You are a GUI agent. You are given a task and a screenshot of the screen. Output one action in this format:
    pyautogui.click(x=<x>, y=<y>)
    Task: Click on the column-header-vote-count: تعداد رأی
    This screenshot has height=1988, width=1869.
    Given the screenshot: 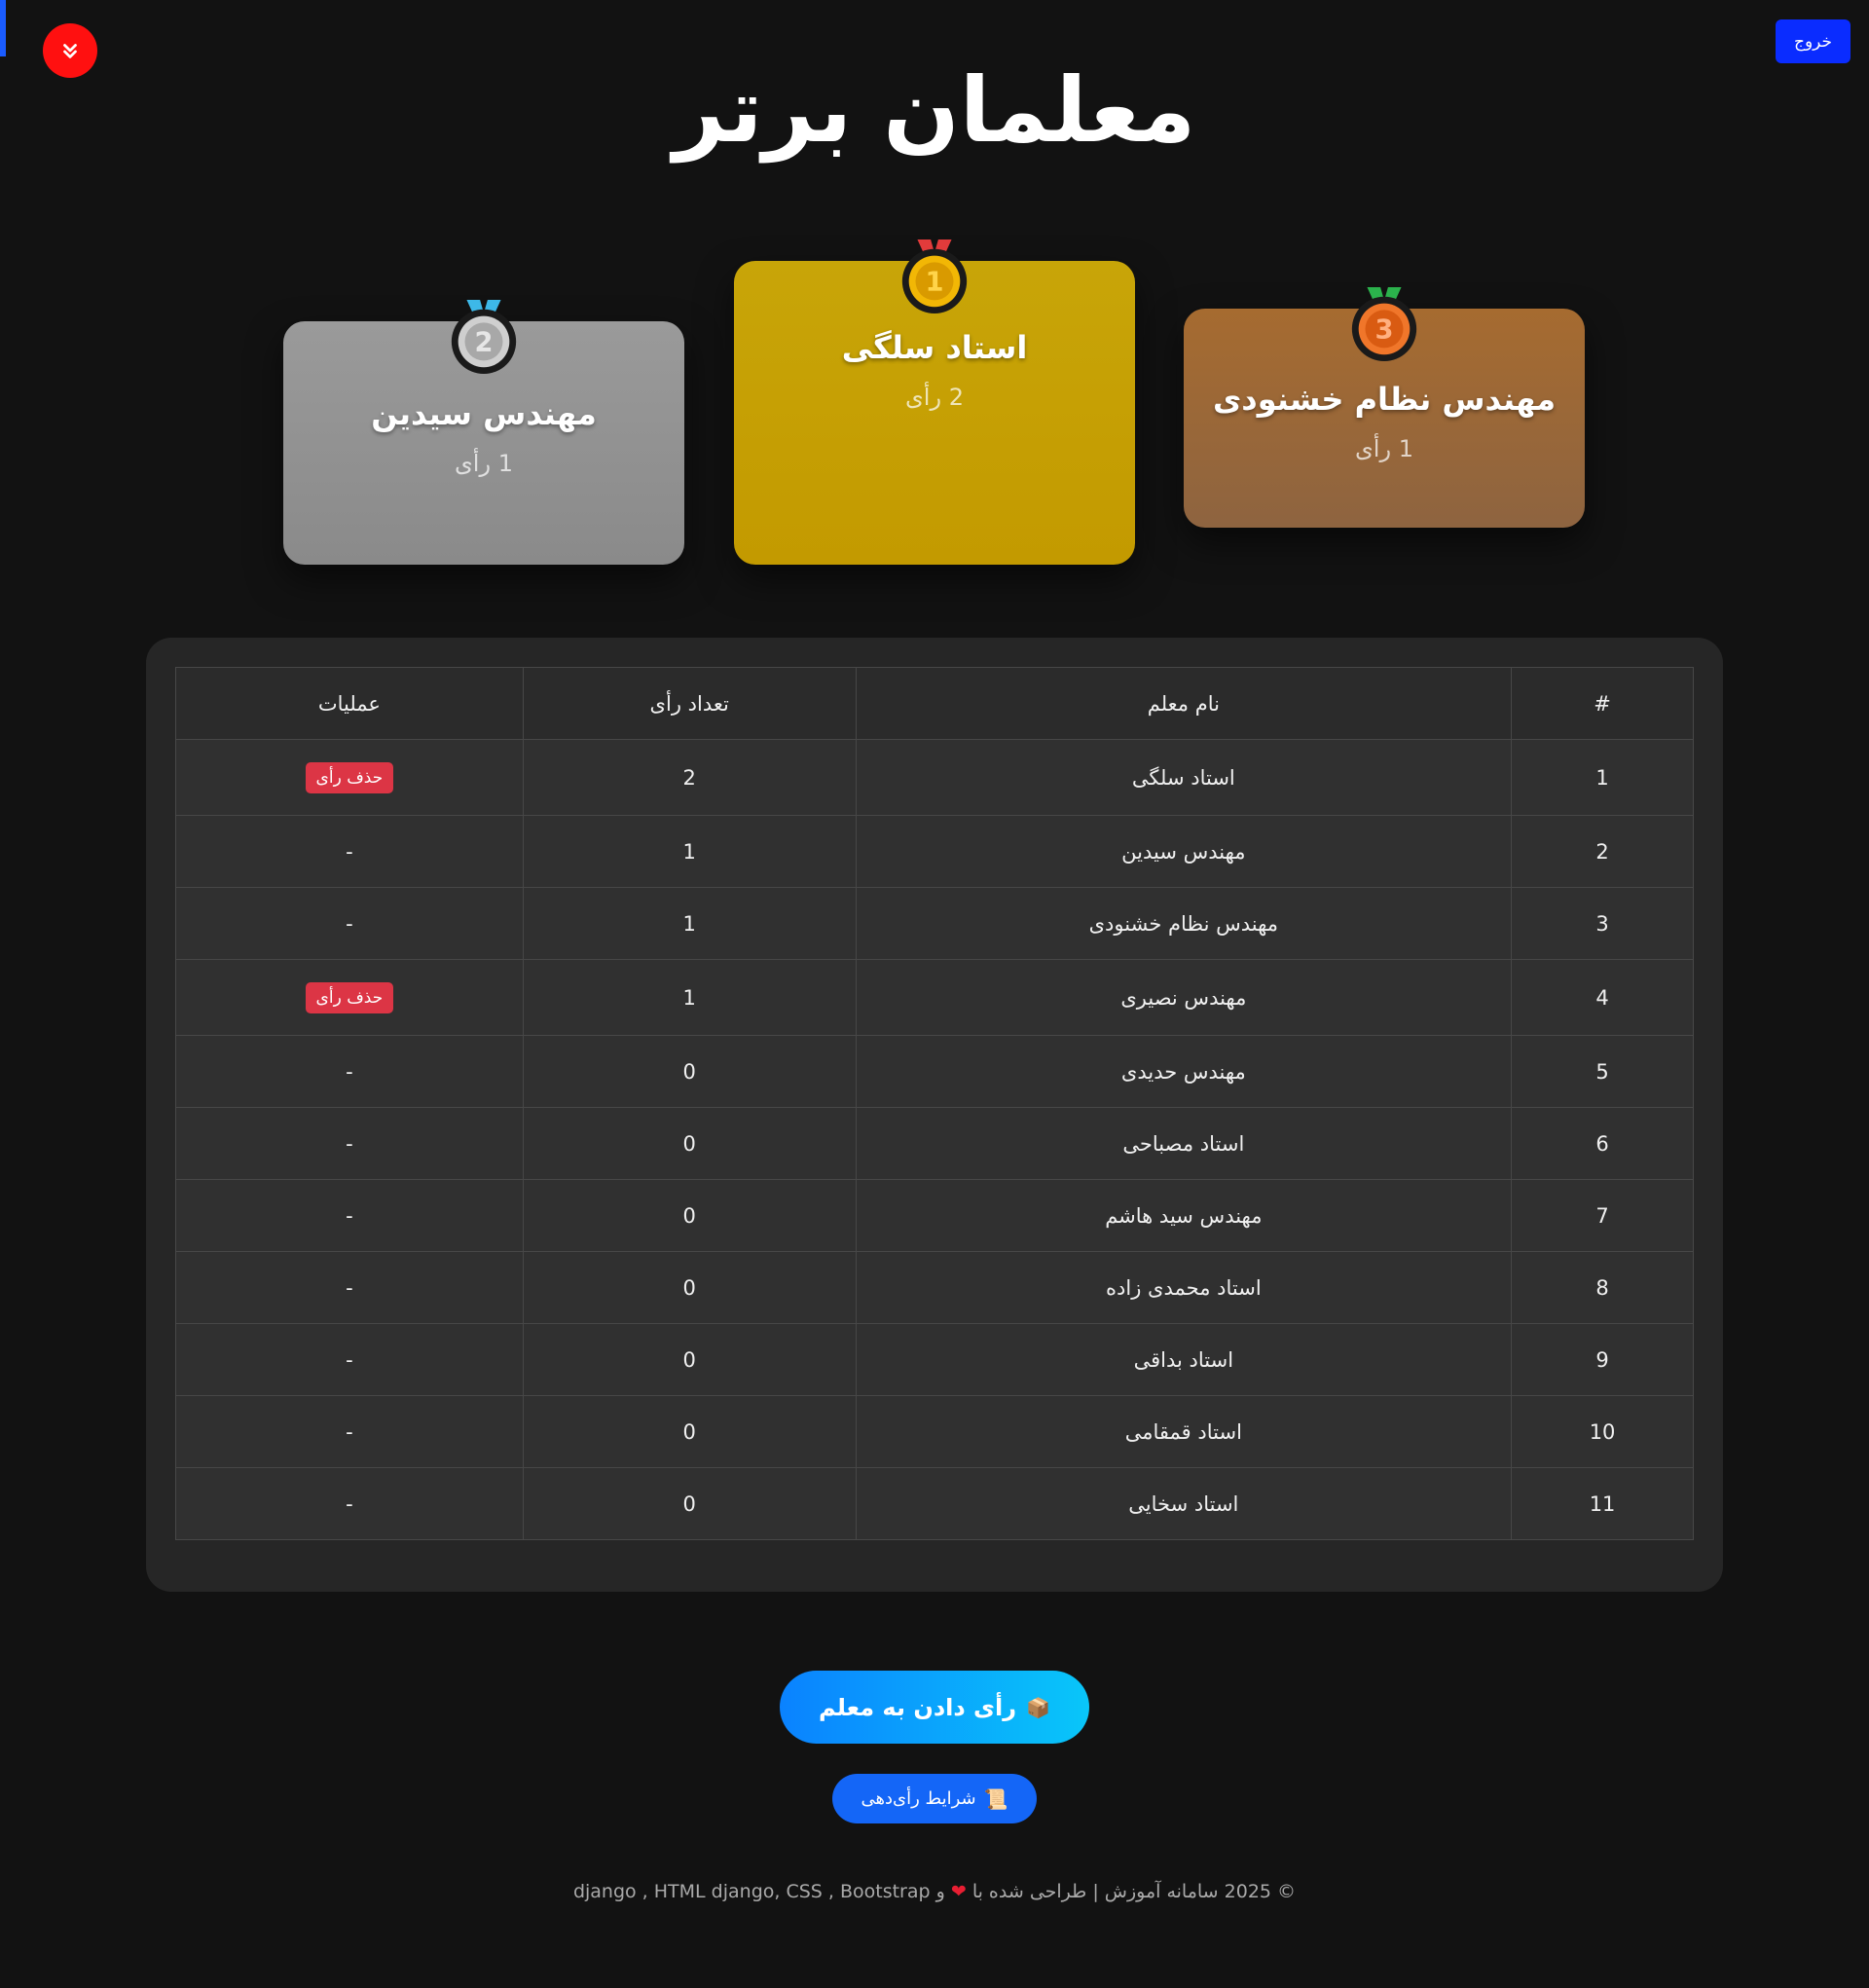 What is the action you would take?
    pyautogui.click(x=689, y=703)
    